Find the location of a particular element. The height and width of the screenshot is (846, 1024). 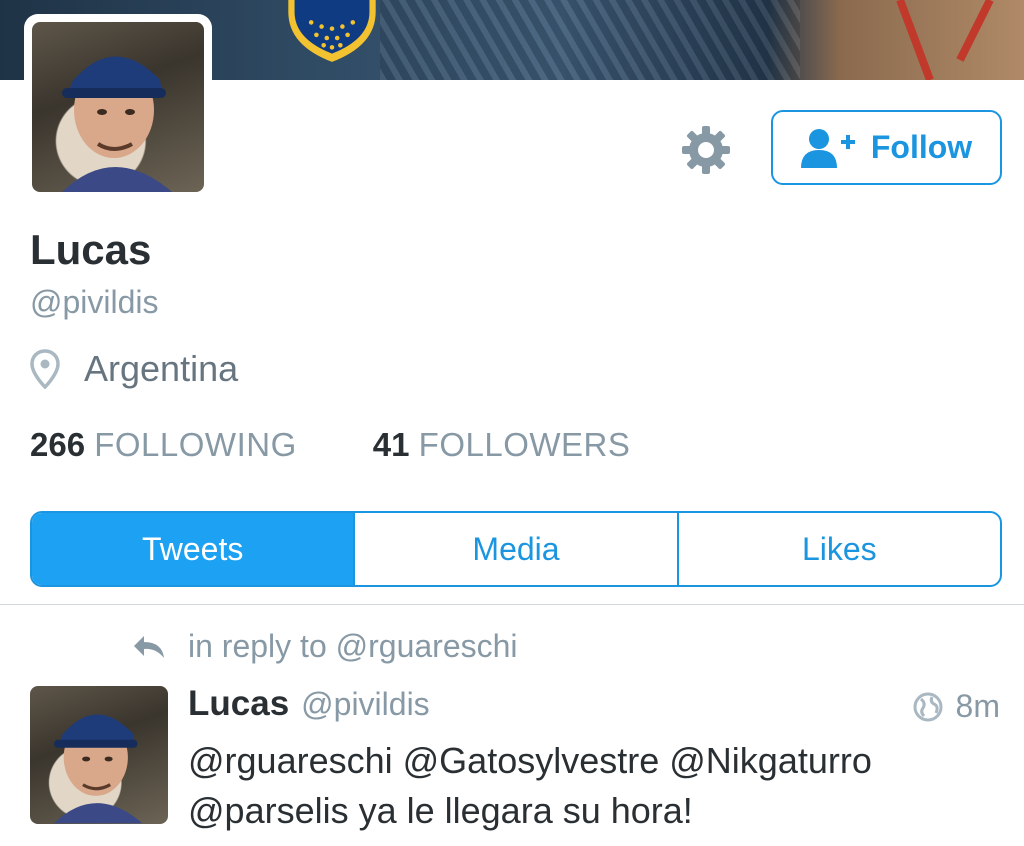

tweet-meta: 8m is located at coordinates (956, 706).